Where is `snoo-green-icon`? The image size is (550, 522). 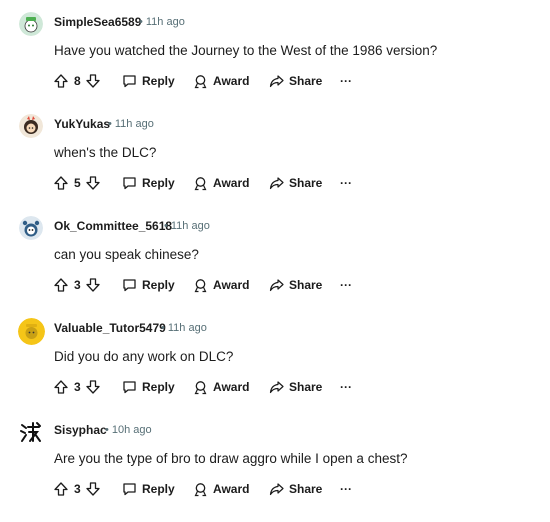
snoo-green-icon is located at coordinates (31, 24).